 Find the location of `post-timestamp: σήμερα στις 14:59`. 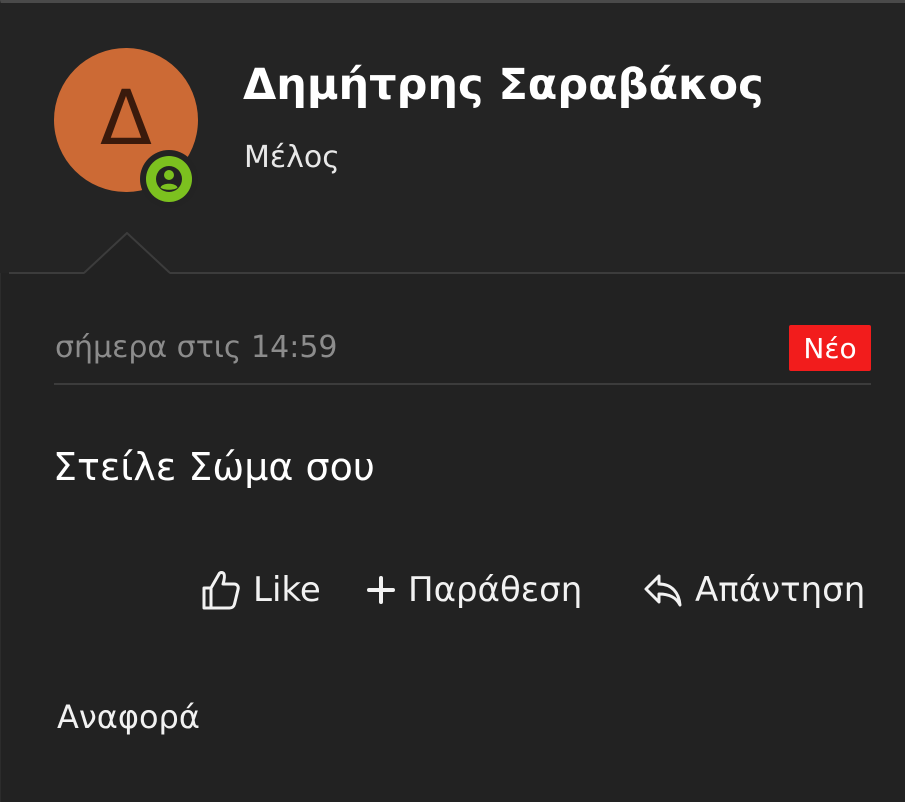

post-timestamp: σήμερα στις 14:59 is located at coordinates (196, 347).